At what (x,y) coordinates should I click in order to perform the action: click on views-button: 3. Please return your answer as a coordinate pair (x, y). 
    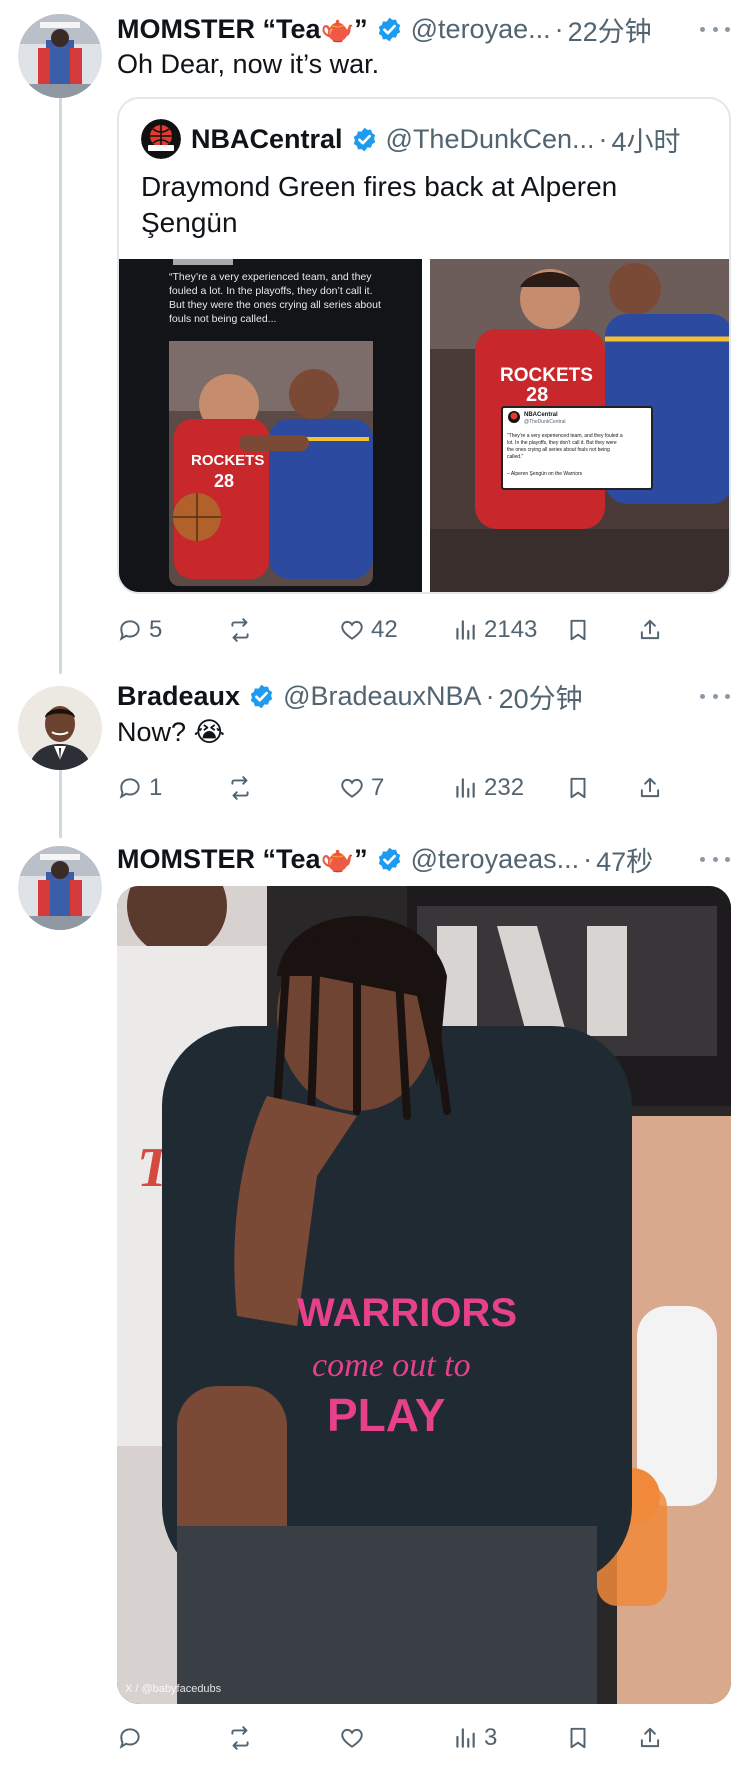
    Looking at the image, I should click on (474, 1738).